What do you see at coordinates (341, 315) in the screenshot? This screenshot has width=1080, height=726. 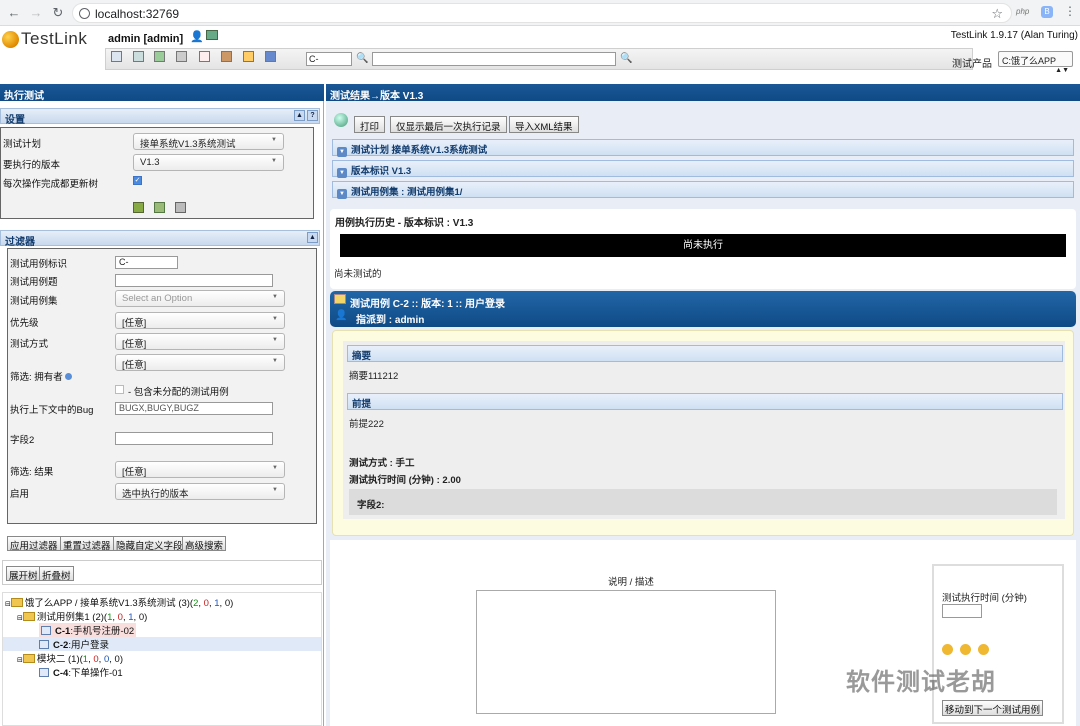 I see `user-icon: 👤` at bounding box center [341, 315].